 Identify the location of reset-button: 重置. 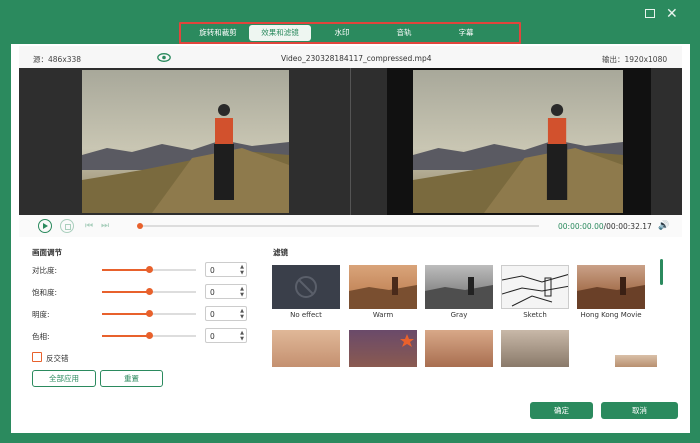
(131, 378).